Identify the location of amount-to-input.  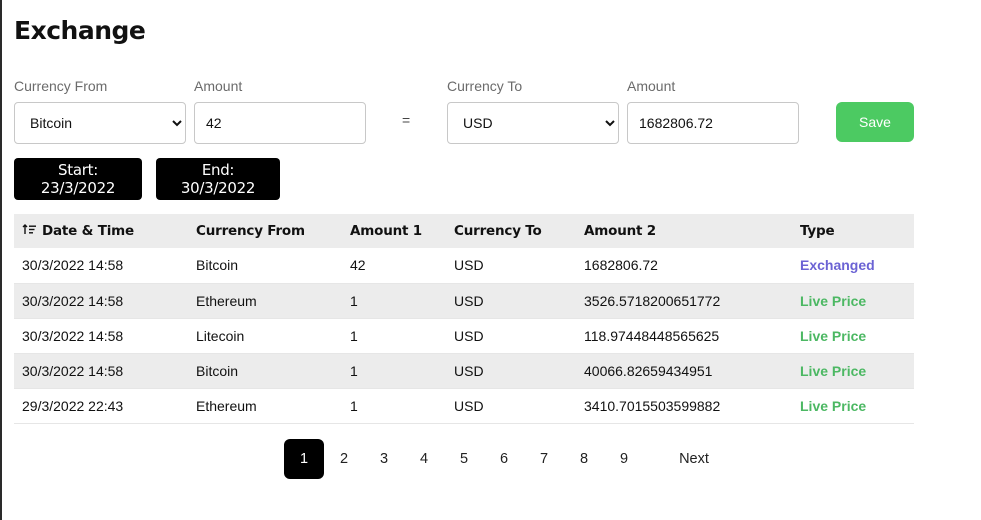
(713, 123).